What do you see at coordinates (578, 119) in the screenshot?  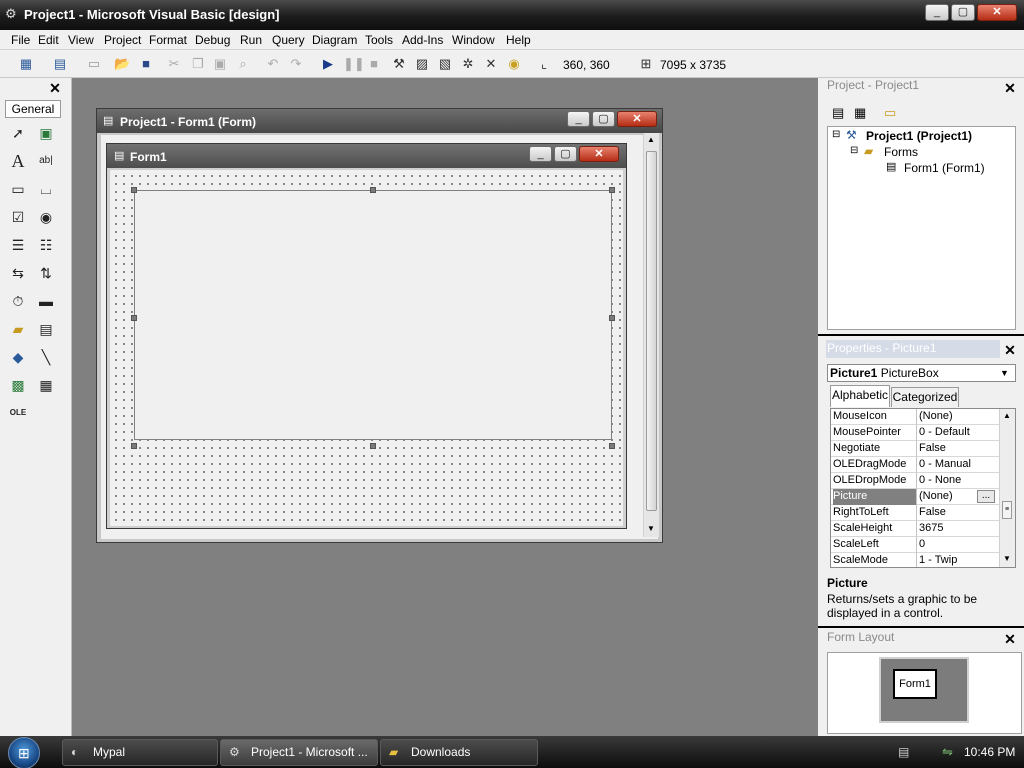 I see `form-designer-minimize-button: _` at bounding box center [578, 119].